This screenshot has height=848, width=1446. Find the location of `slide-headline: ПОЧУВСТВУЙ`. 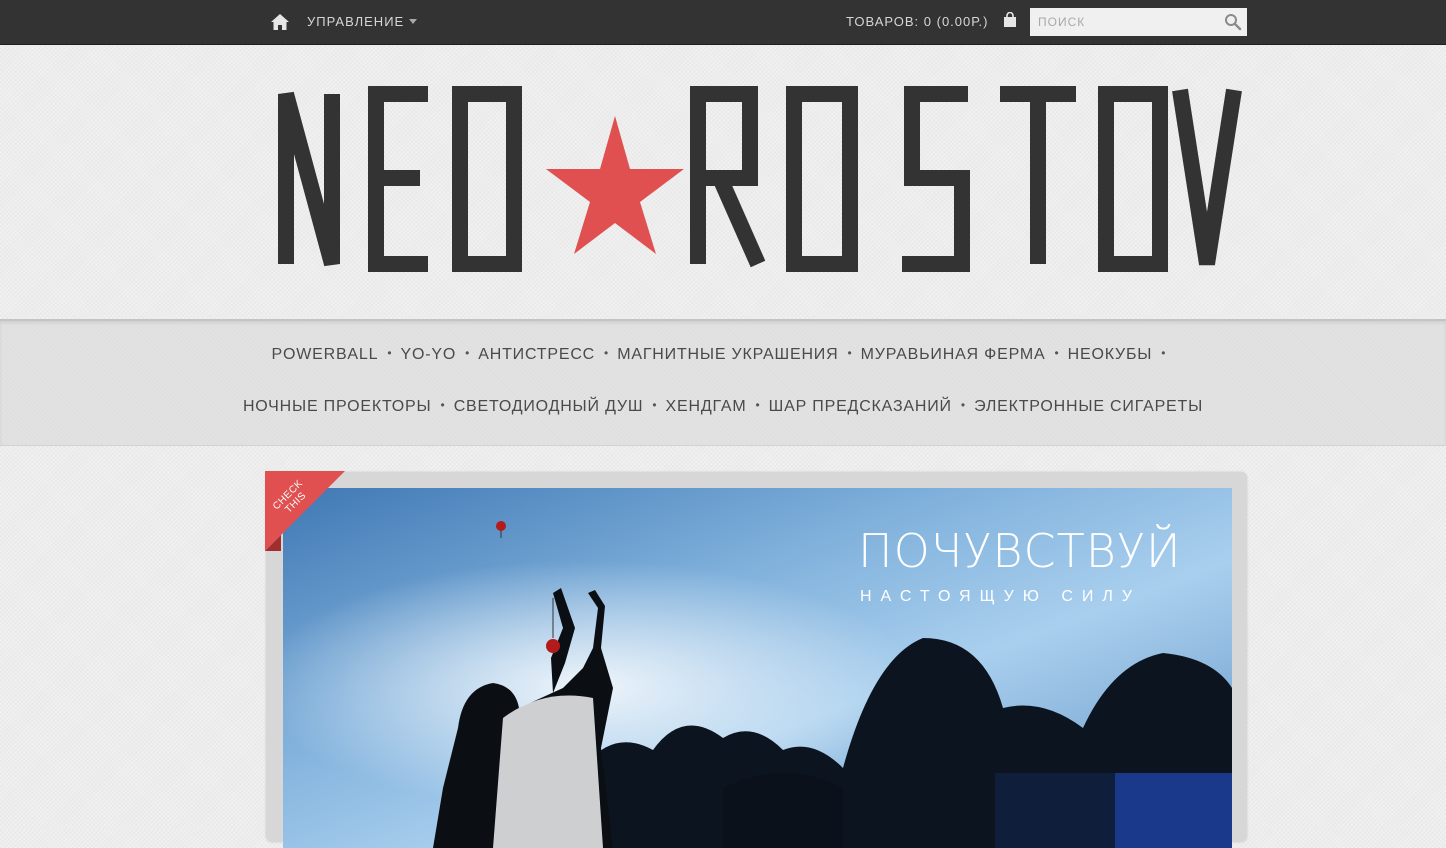

slide-headline: ПОЧУВСТВУЙ is located at coordinates (1020, 551).